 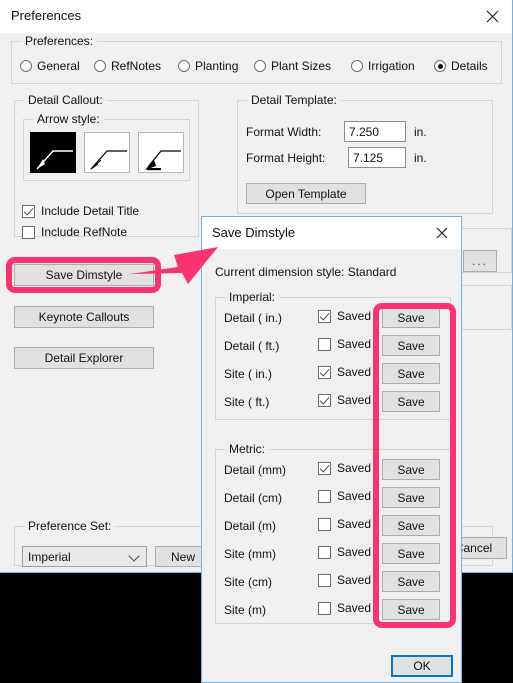 What do you see at coordinates (90, 211) in the screenshot?
I see `checkbox-label: Include Detail Title` at bounding box center [90, 211].